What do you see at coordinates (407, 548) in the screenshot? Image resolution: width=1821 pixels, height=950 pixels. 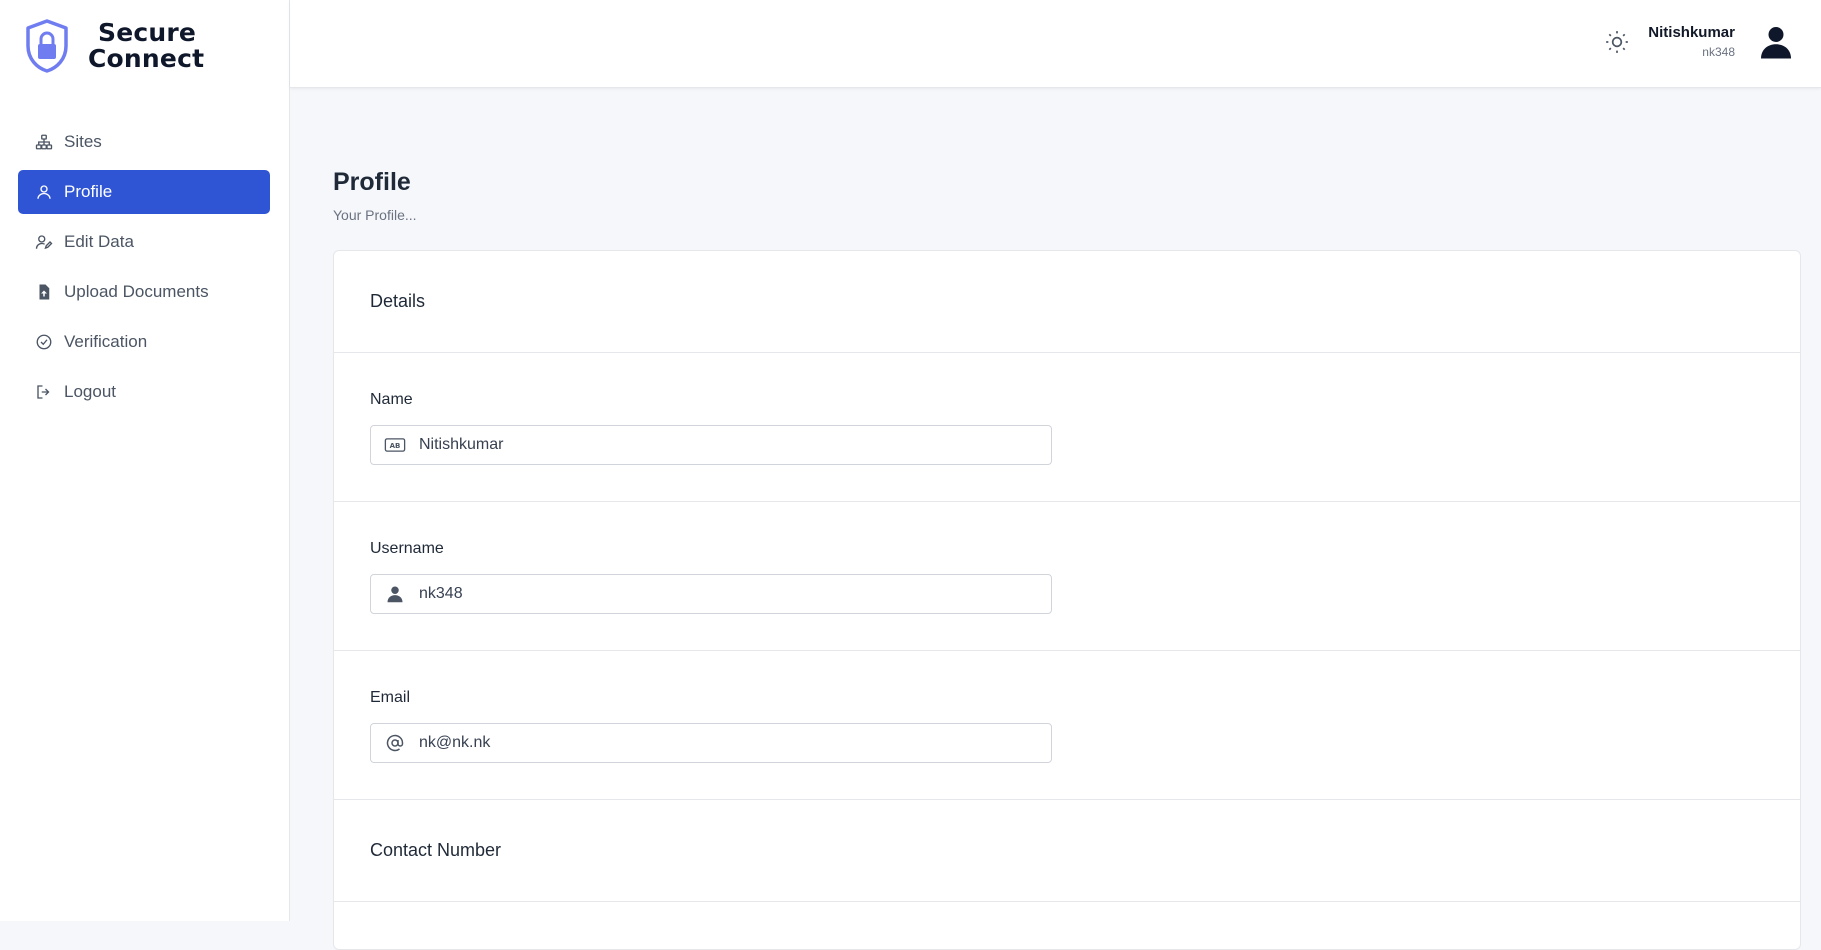 I see `username-label: Username` at bounding box center [407, 548].